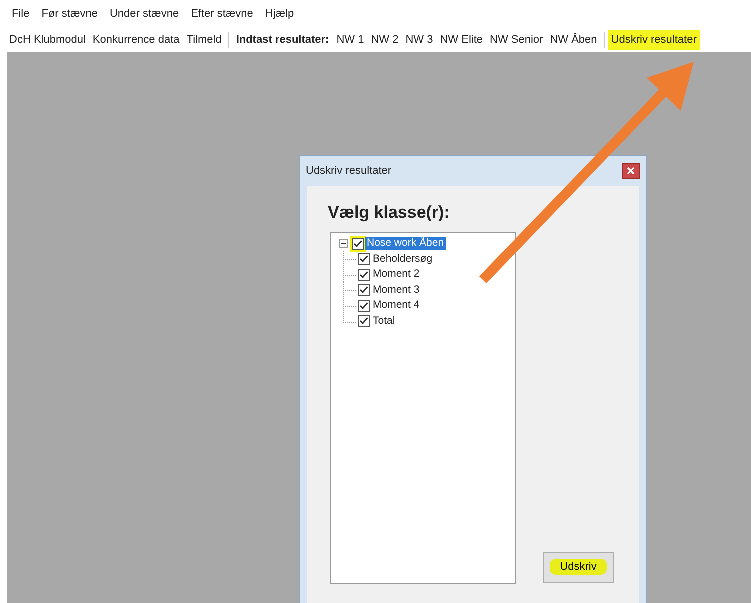 This screenshot has height=603, width=751. I want to click on toolbar-button: Tilmeld, so click(204, 40).